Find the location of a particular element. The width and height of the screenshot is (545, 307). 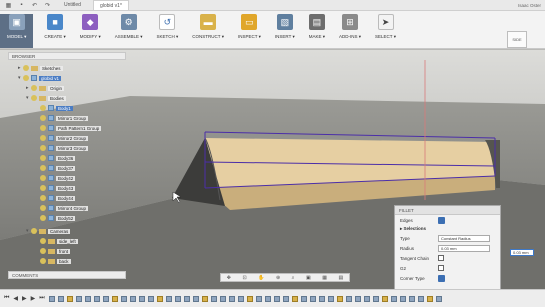

radius-input: 0.03 mm is located at coordinates (464, 248).